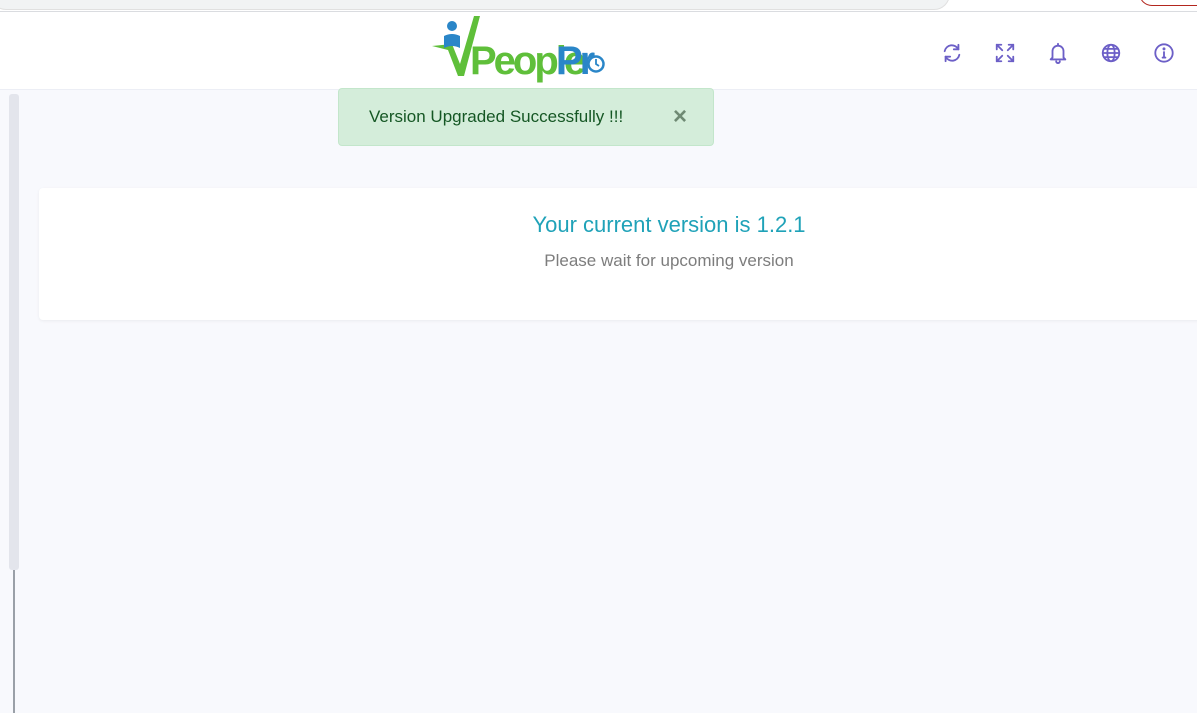 The height and width of the screenshot is (713, 1197). What do you see at coordinates (952, 53) in the screenshot?
I see `refresh-icon` at bounding box center [952, 53].